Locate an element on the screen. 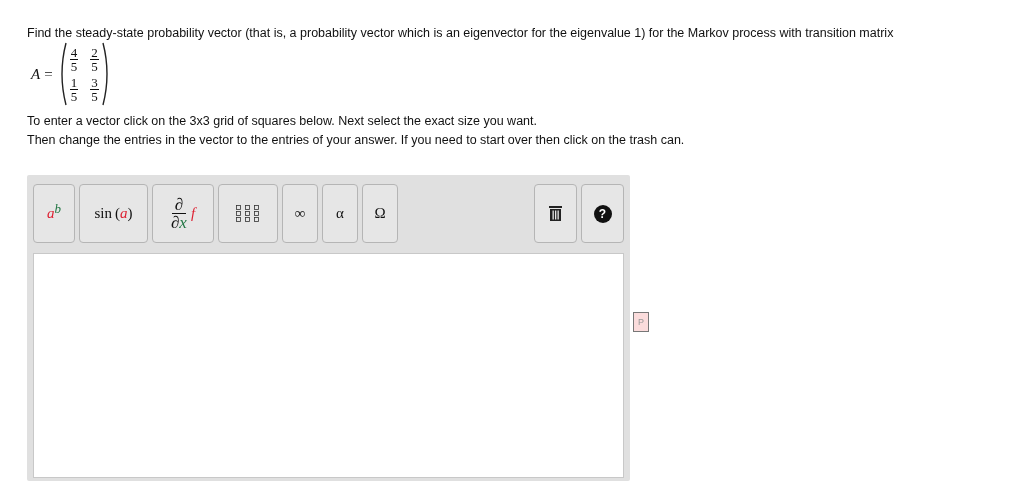  sine-button: sin (a) is located at coordinates (113, 213).